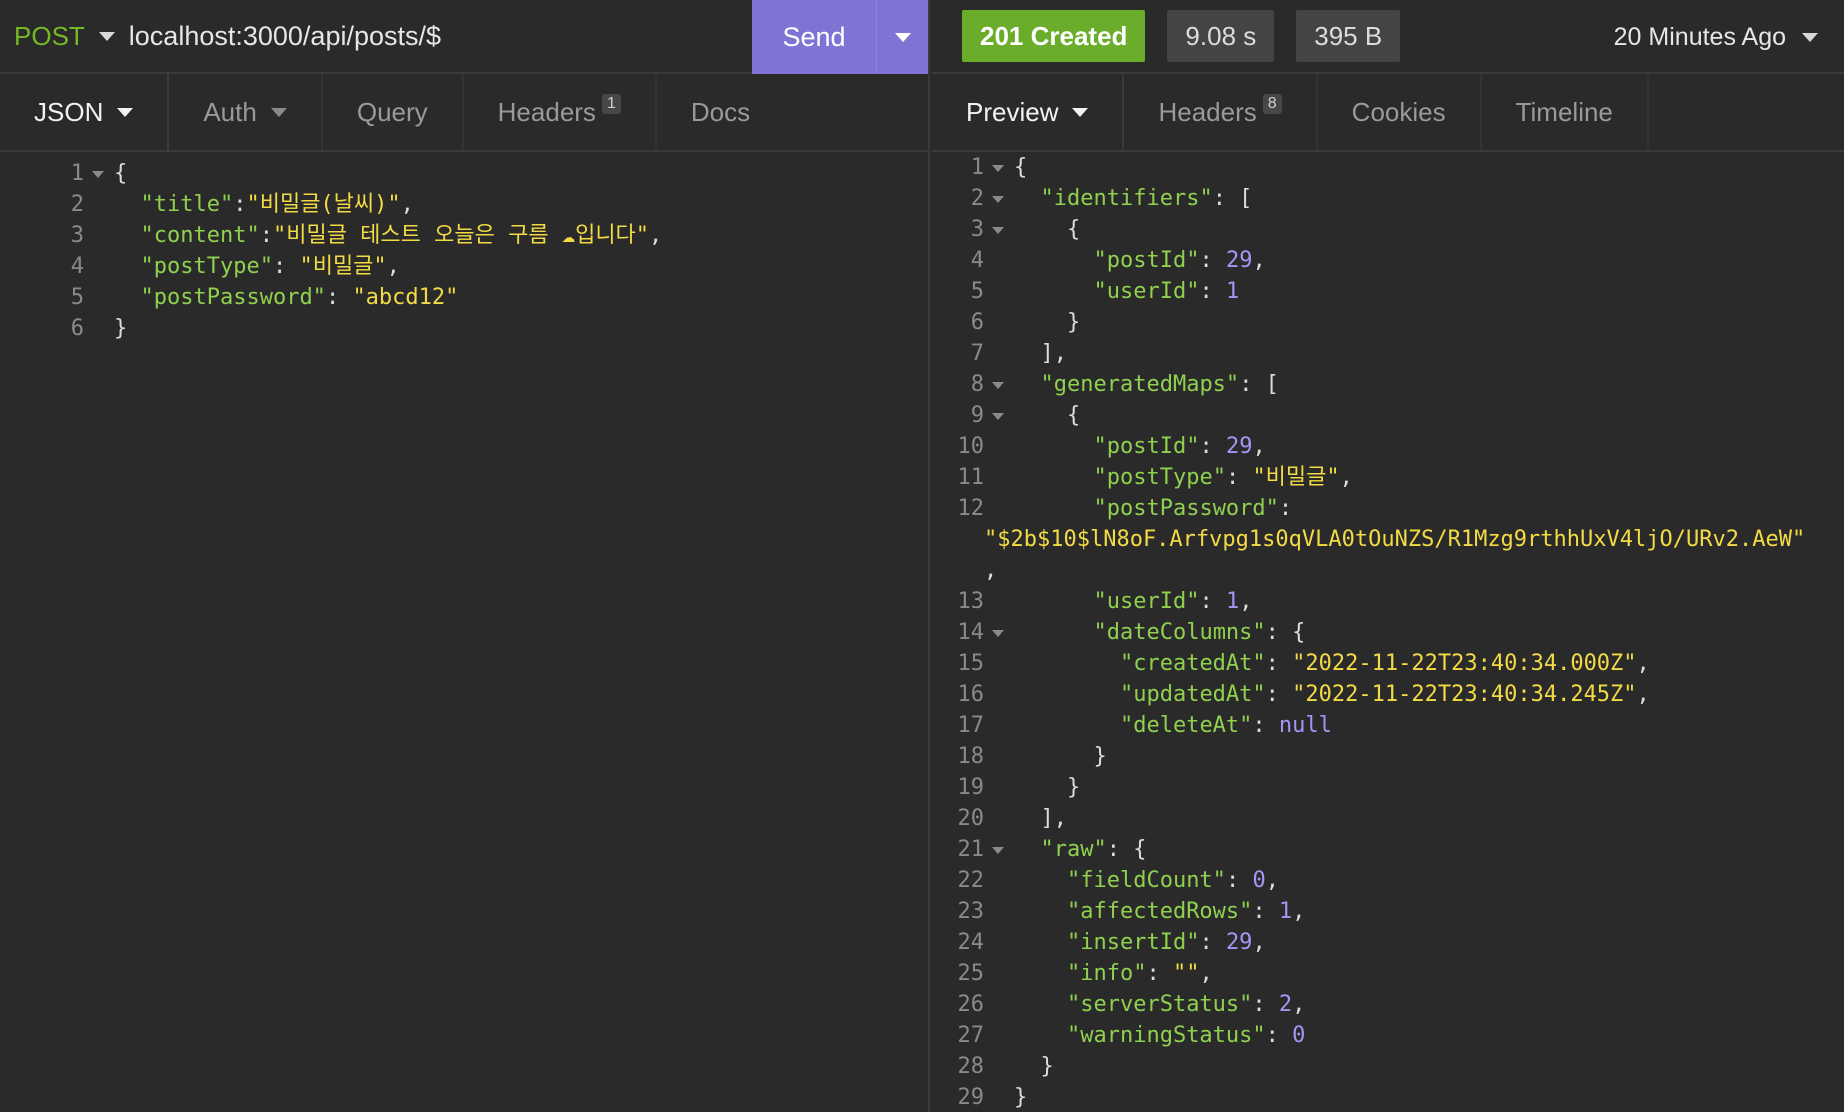  I want to click on code-line: 4 "postId": 29,, so click(1388, 260).